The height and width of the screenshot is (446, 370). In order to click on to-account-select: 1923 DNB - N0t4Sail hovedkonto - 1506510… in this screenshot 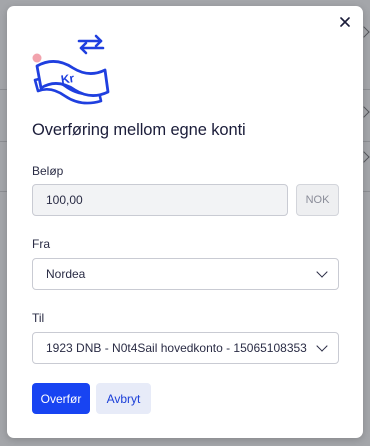, I will do `click(185, 348)`.